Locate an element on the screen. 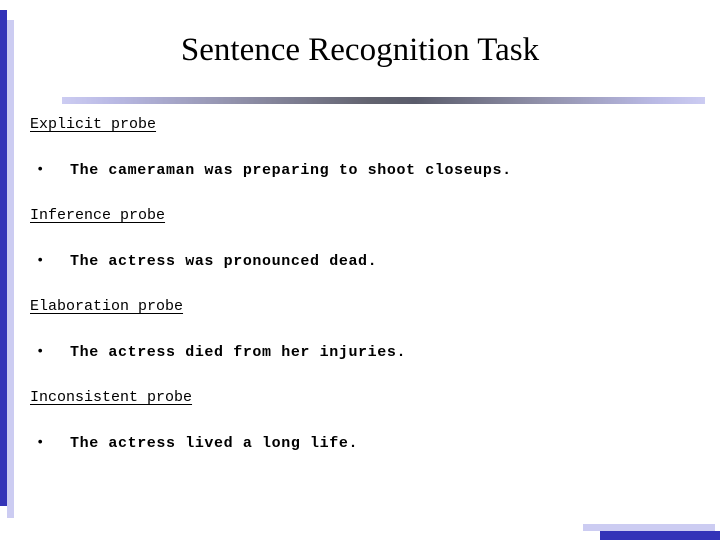 This screenshot has width=720, height=540. list-item-label: The actress was pronounced dead. is located at coordinates (224, 261).